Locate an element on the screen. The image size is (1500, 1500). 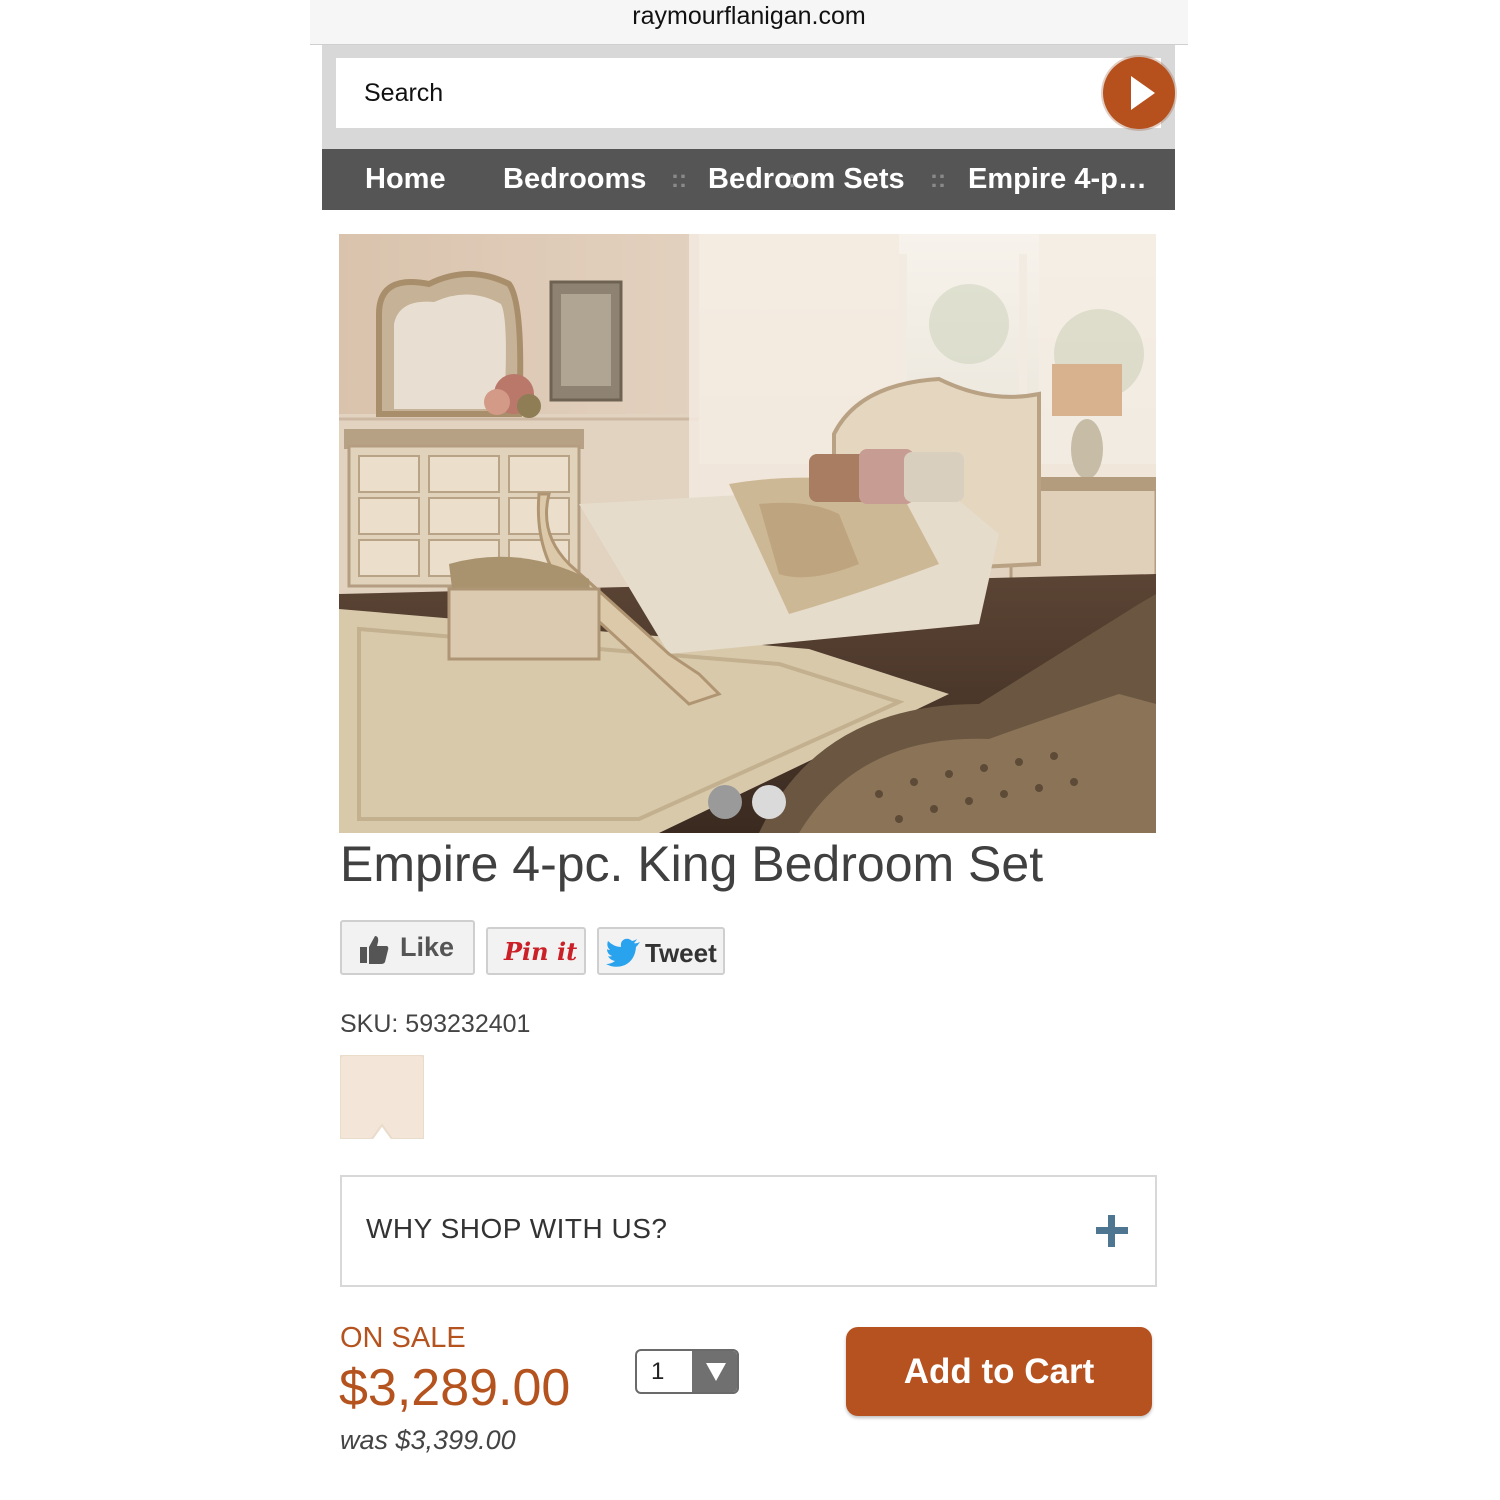
facebook-like-button: Like is located at coordinates (407, 947).